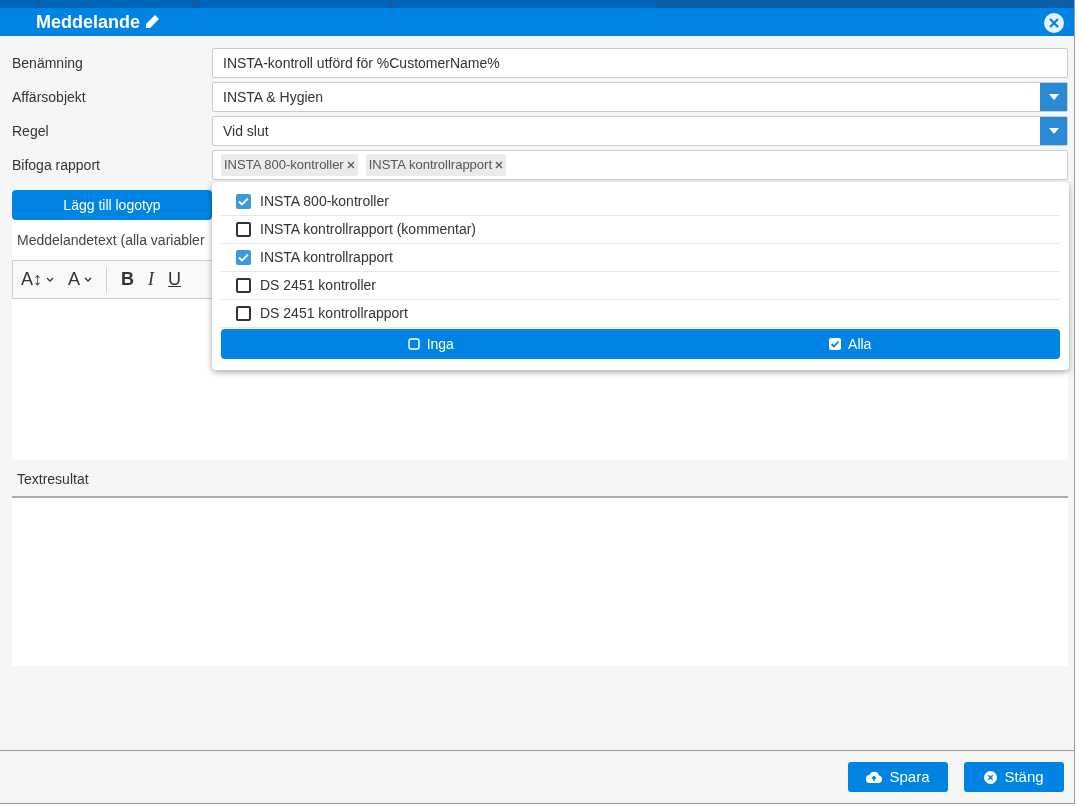 The image size is (1079, 806). I want to click on select-none-button: Inga, so click(431, 344).